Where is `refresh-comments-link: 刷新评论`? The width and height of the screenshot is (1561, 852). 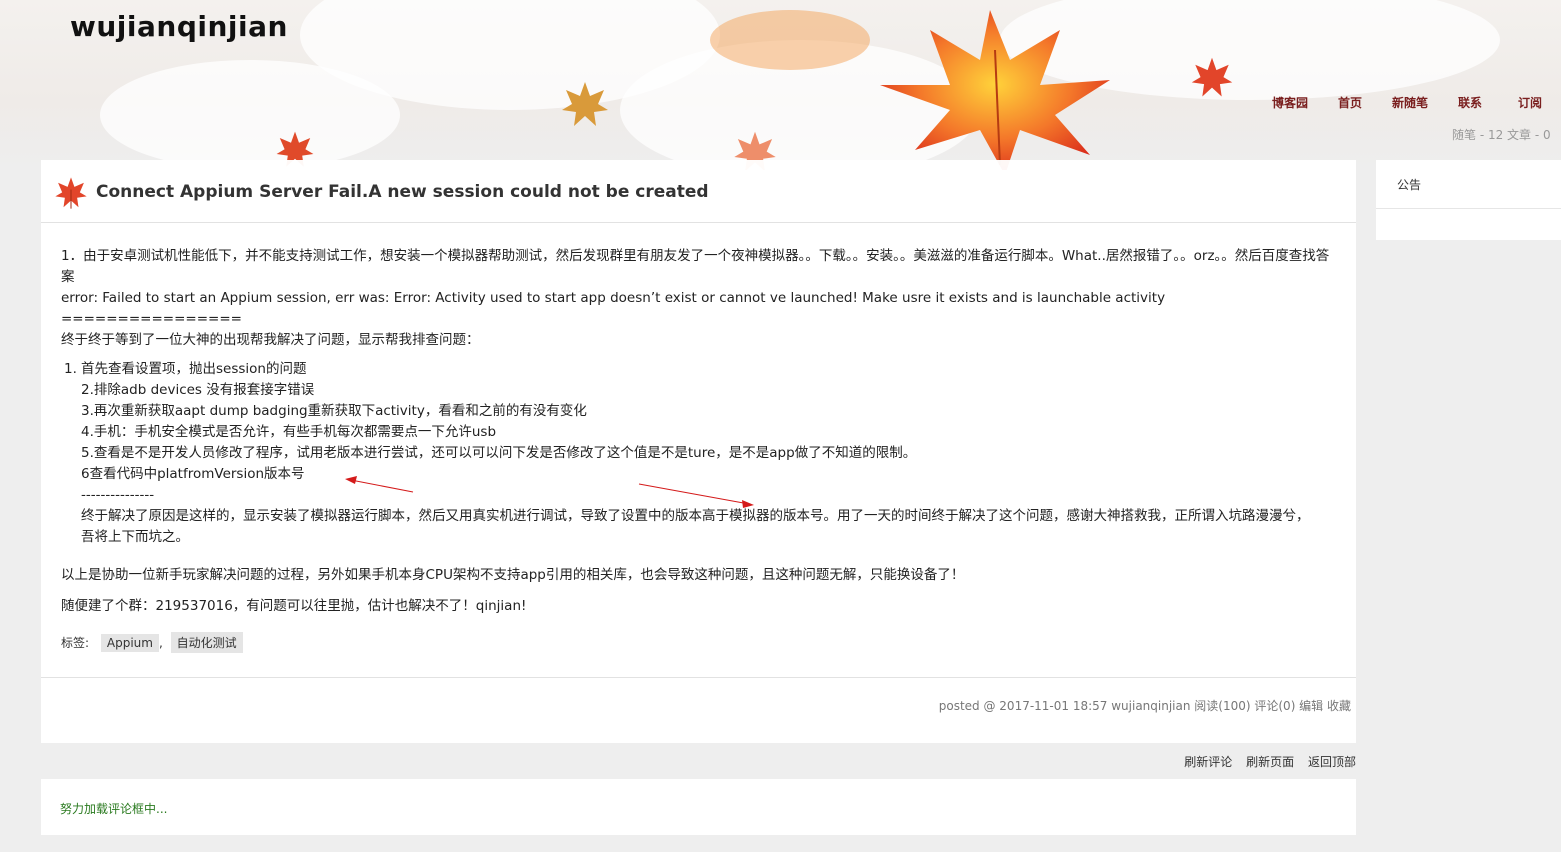
refresh-comments-link: 刷新评论 is located at coordinates (1208, 762).